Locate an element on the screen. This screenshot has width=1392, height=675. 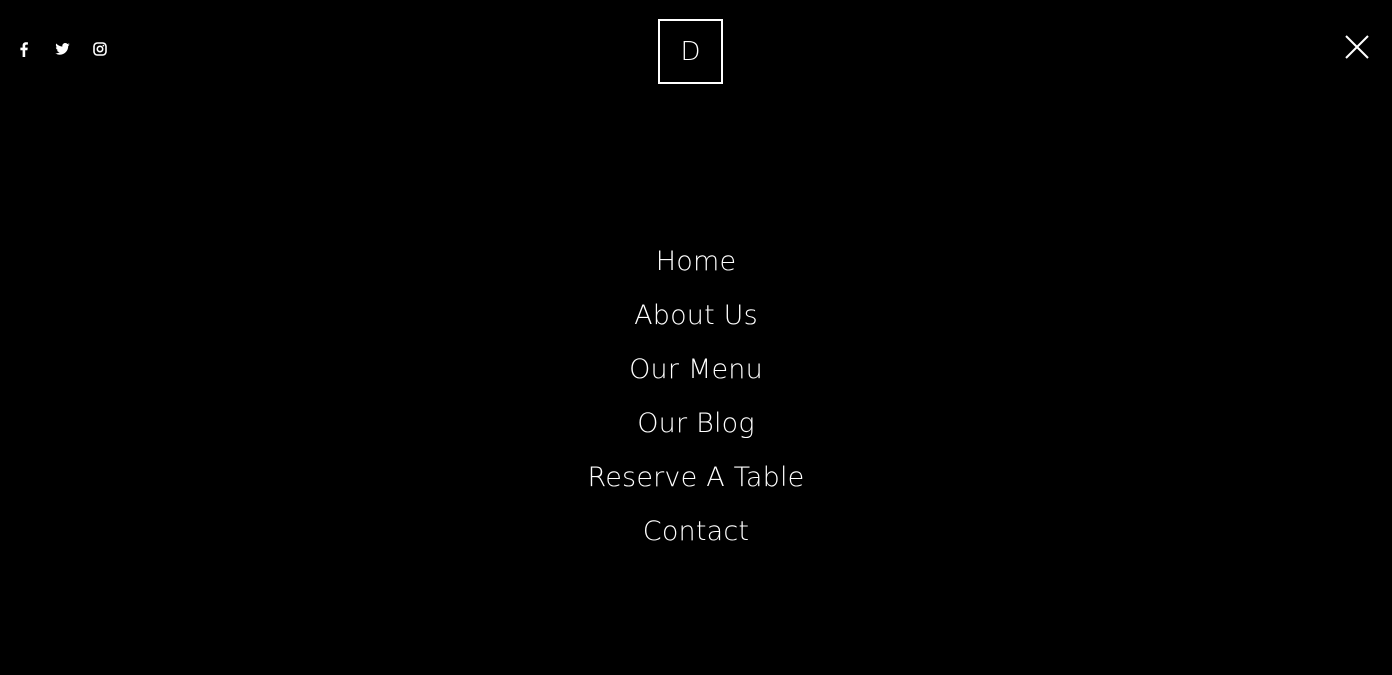
instagram-icon is located at coordinates (100, 49).